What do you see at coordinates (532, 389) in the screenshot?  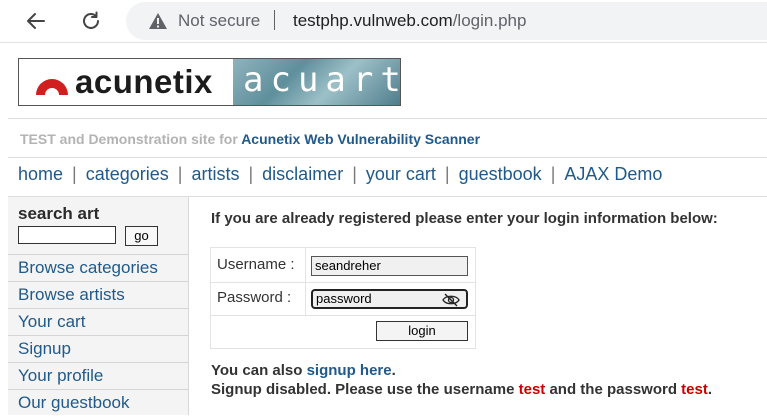 I see `hint-username: test` at bounding box center [532, 389].